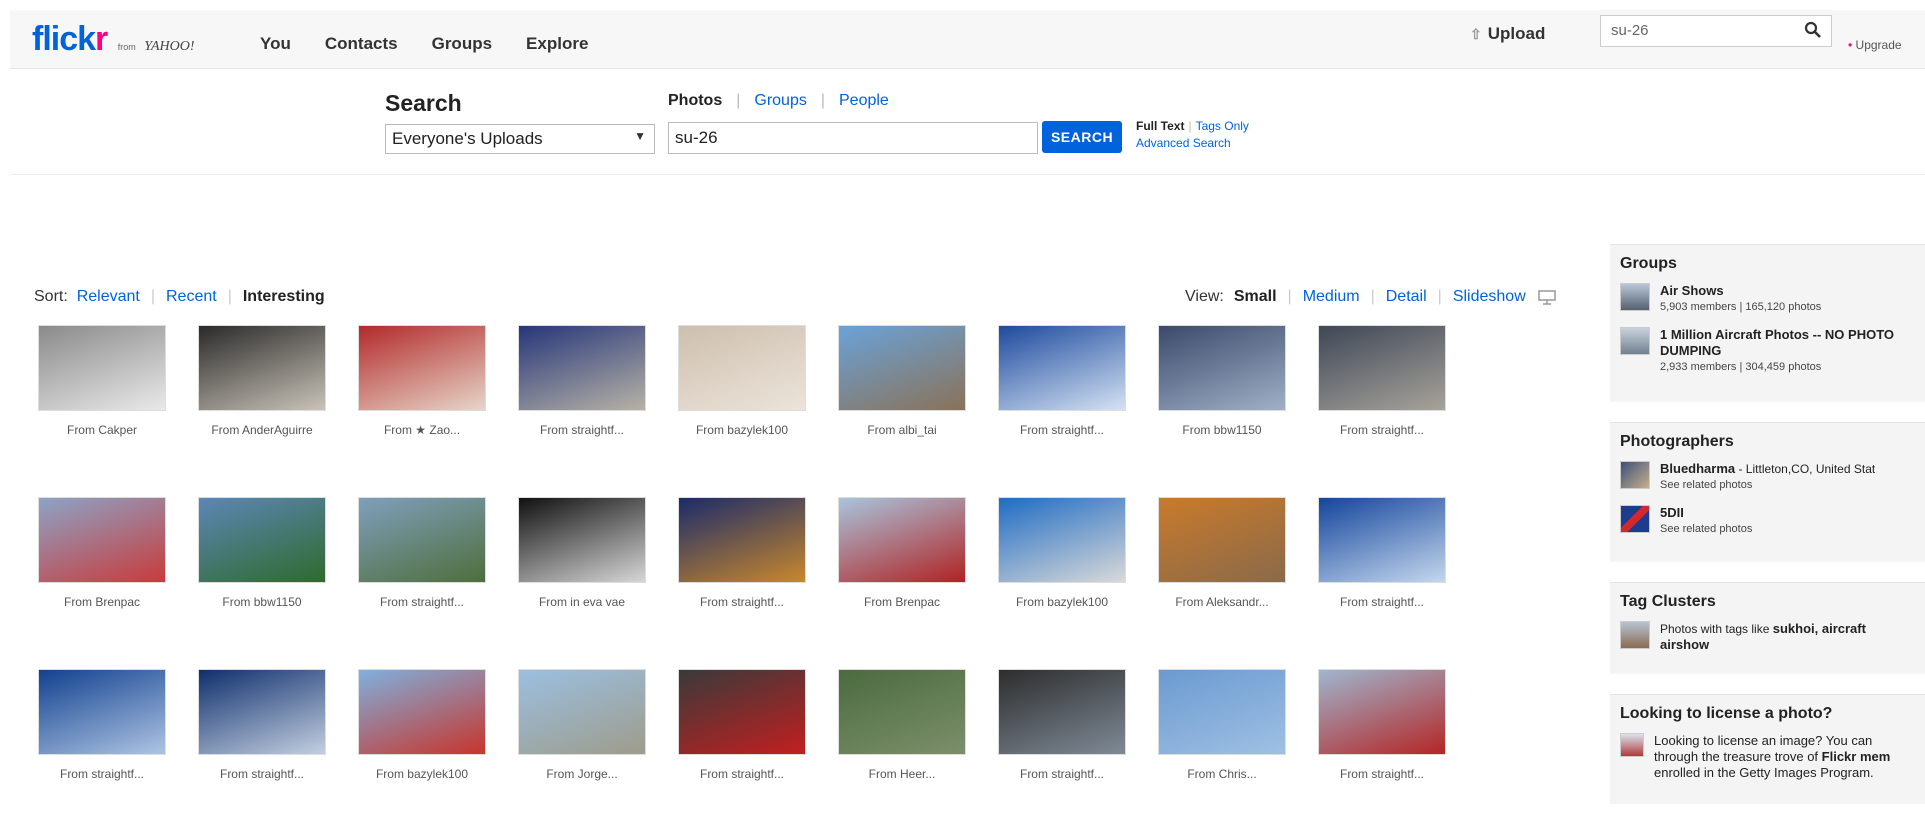  What do you see at coordinates (582, 553) in the screenshot?
I see `photo-tile: From in eva vae` at bounding box center [582, 553].